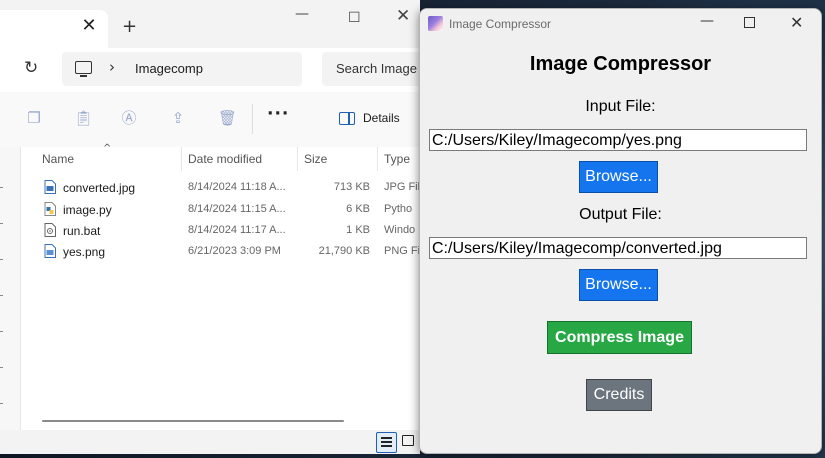 The image size is (825, 458). I want to click on file-type: PNG Fi, so click(402, 251).